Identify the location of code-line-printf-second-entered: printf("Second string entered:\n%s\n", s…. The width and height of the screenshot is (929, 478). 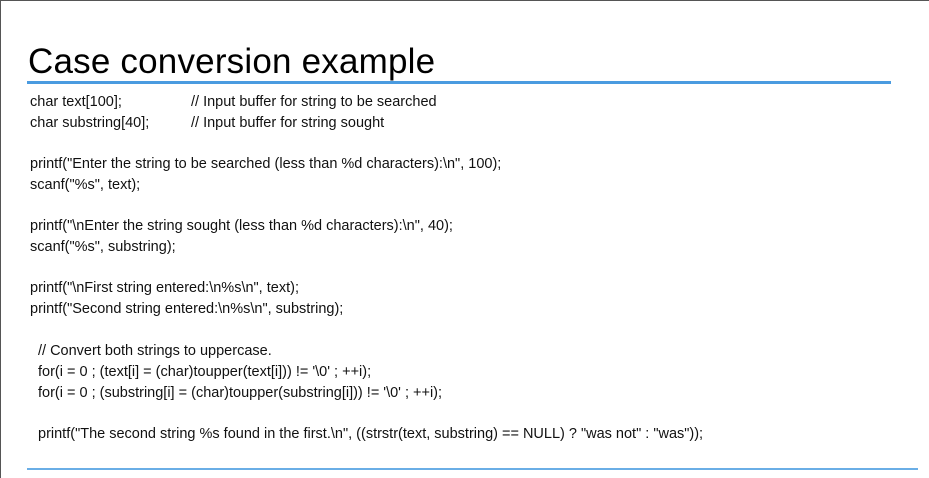
(187, 309).